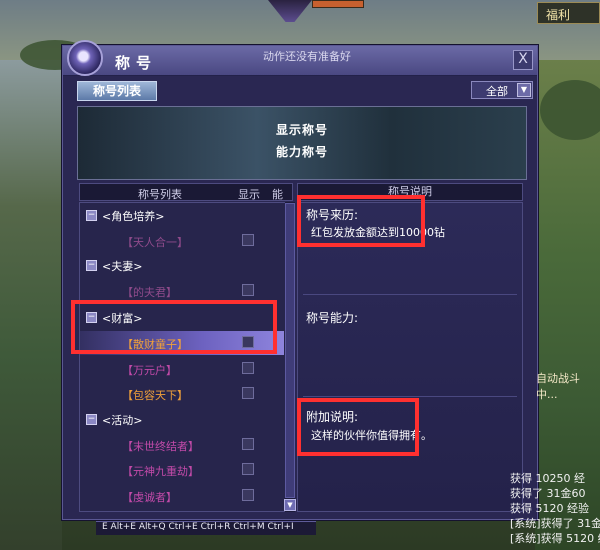 The height and width of the screenshot is (550, 600). Describe the element at coordinates (182, 216) in the screenshot. I see `category-character: − <角色培养>` at that location.